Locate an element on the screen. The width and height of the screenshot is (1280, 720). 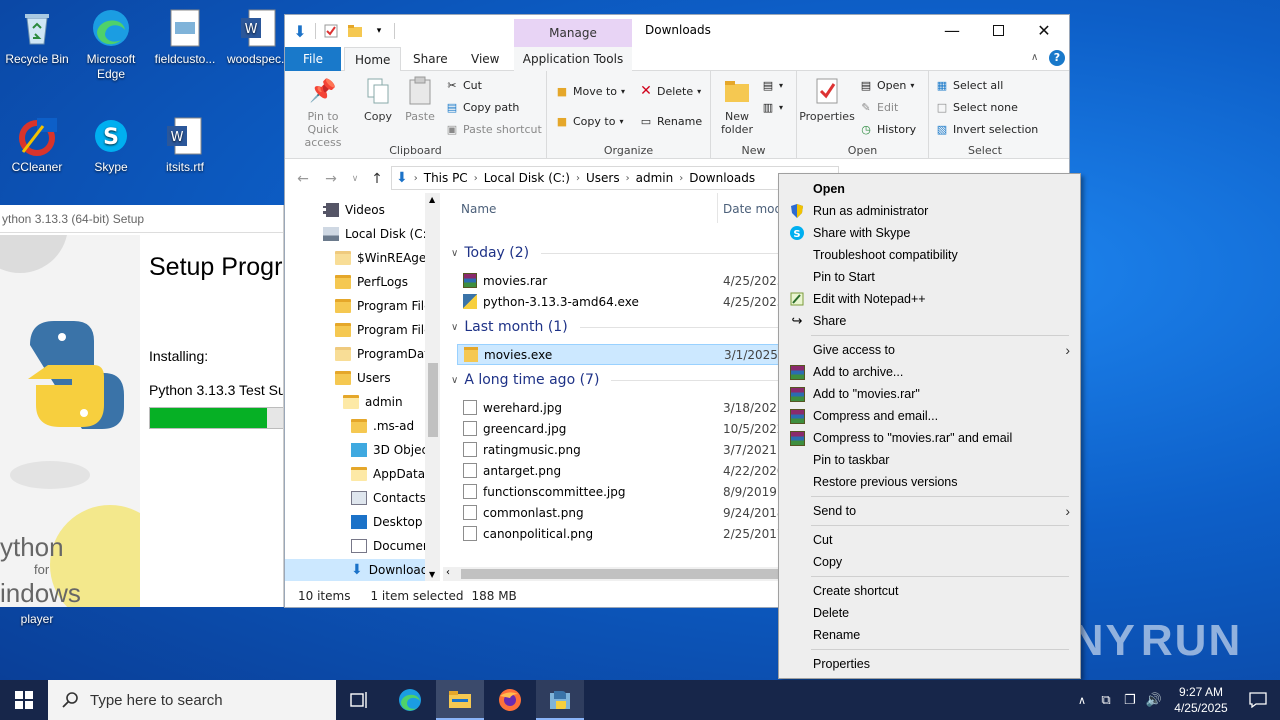
qat-dropdown-icon: ▾ is located at coordinates (379, 31).